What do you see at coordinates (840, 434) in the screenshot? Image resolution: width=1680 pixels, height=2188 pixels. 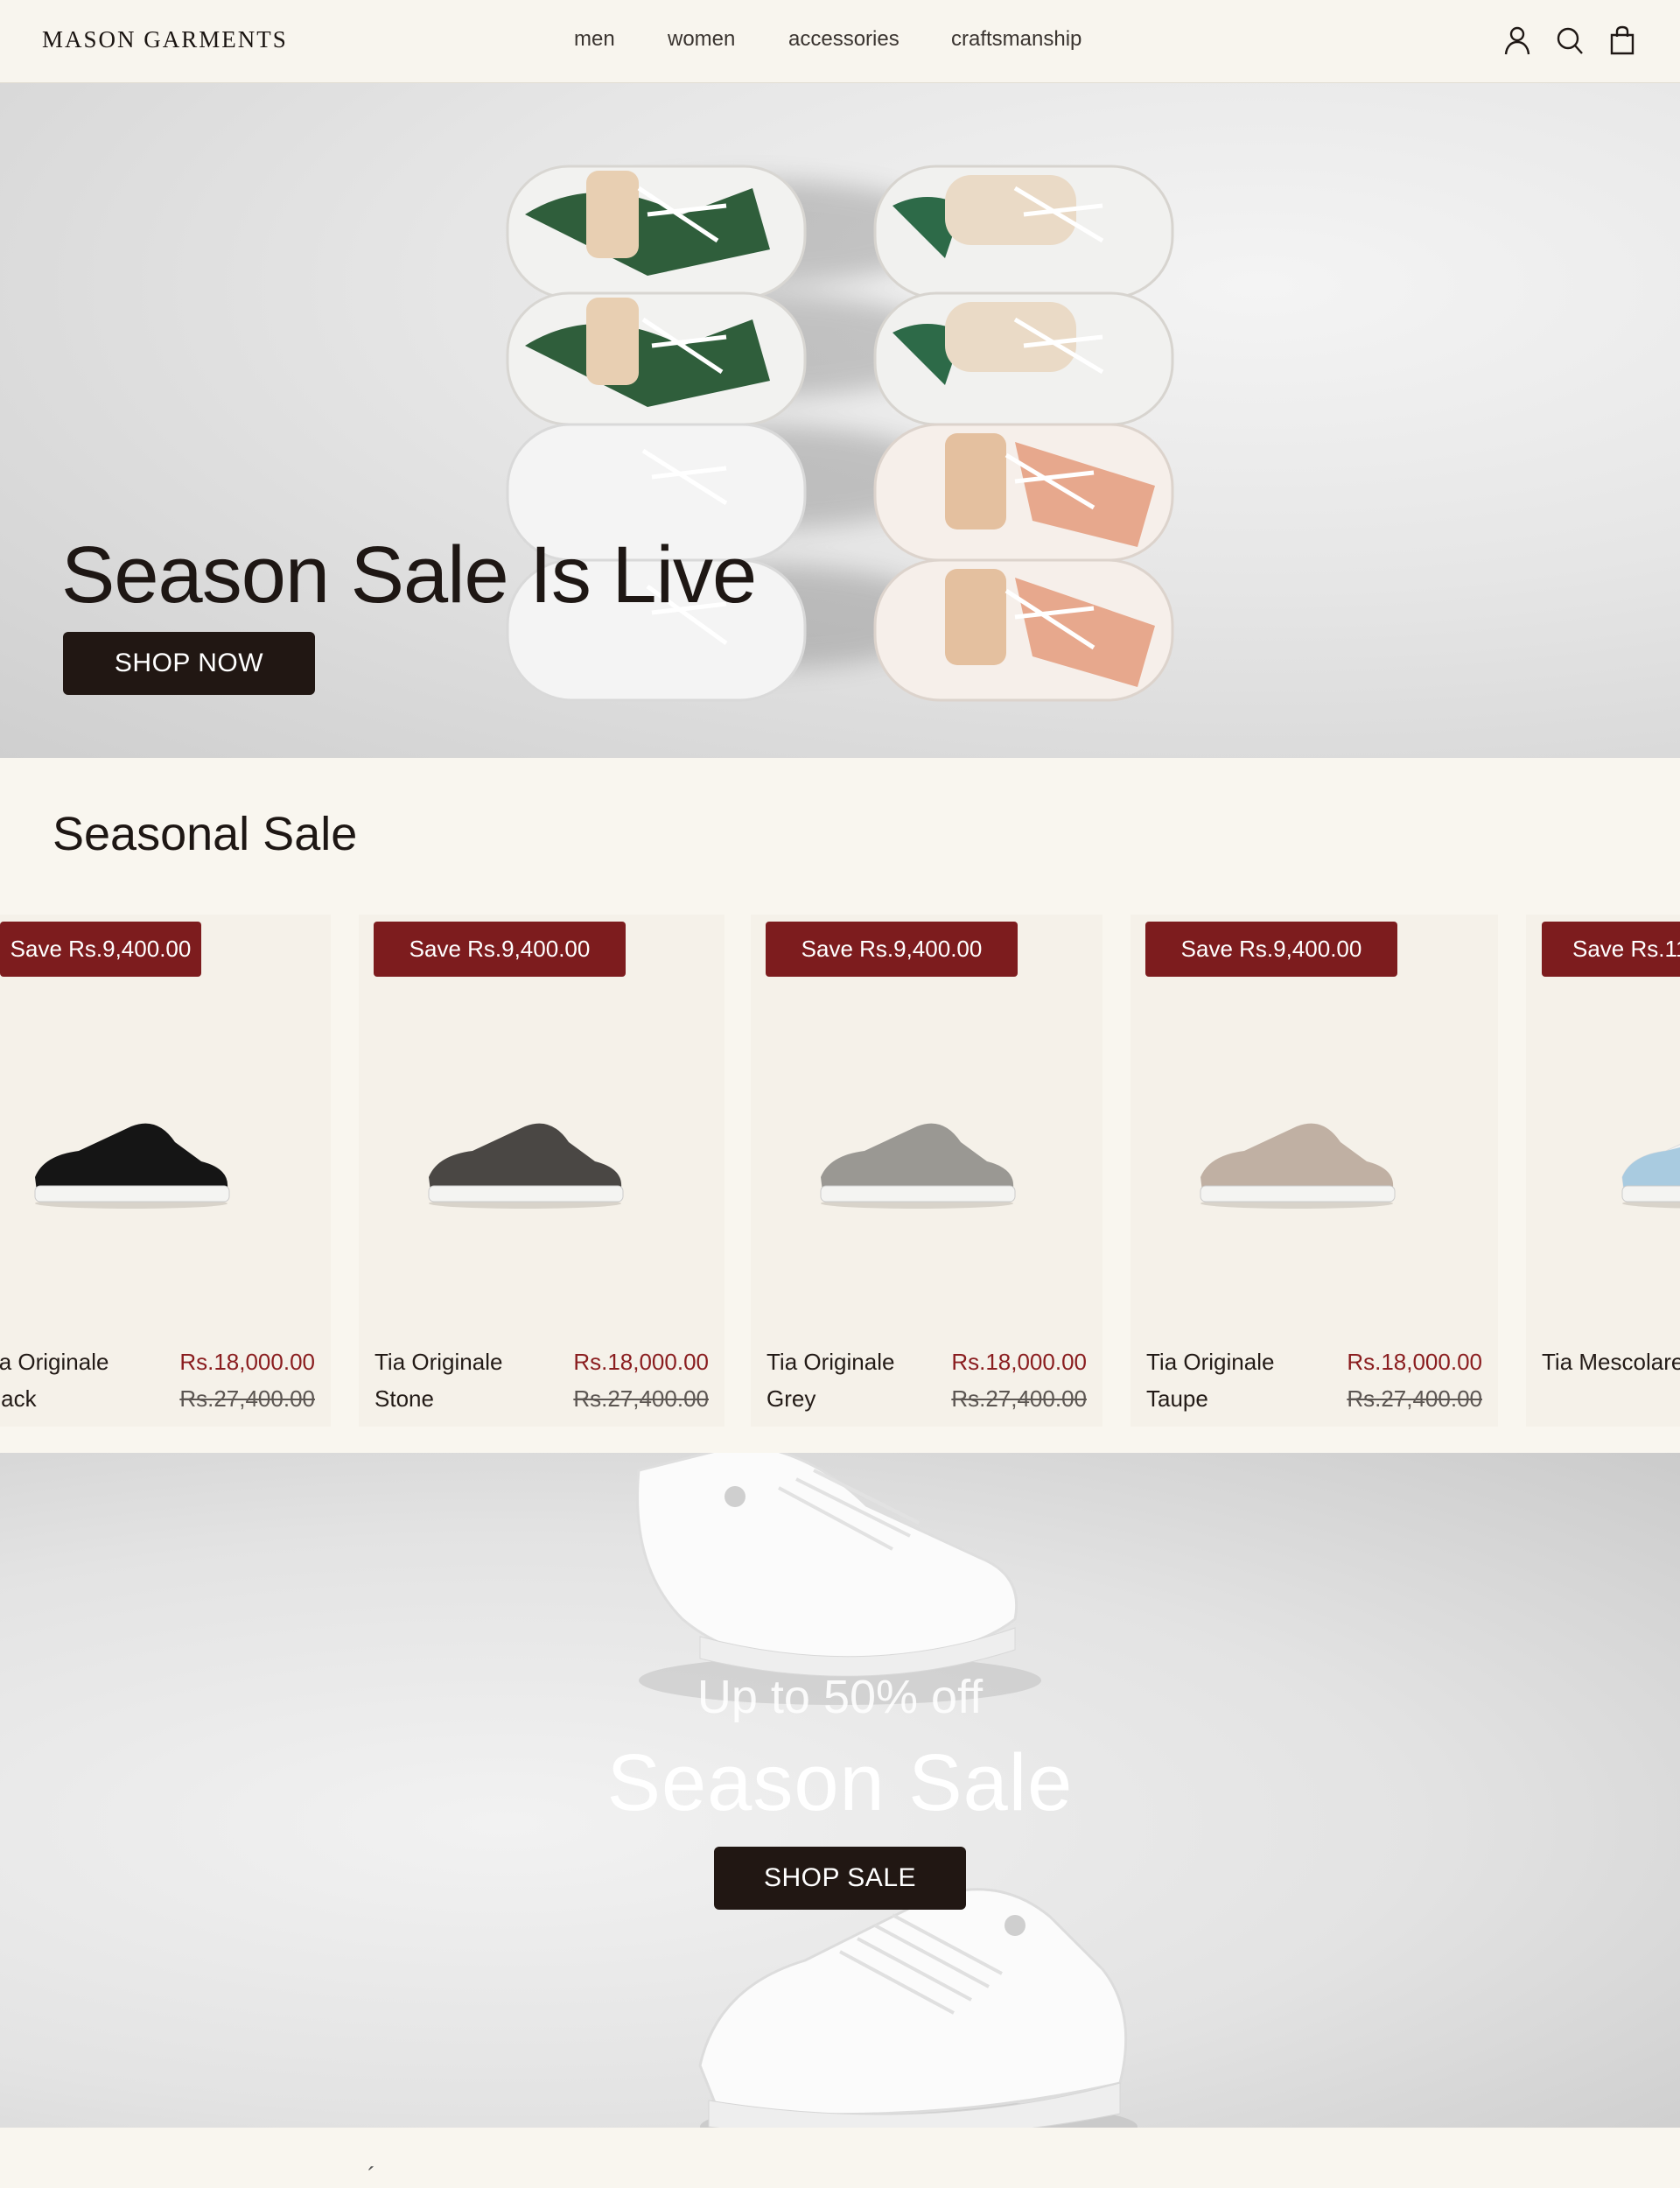 I see `hero-sneakers-image` at bounding box center [840, 434].